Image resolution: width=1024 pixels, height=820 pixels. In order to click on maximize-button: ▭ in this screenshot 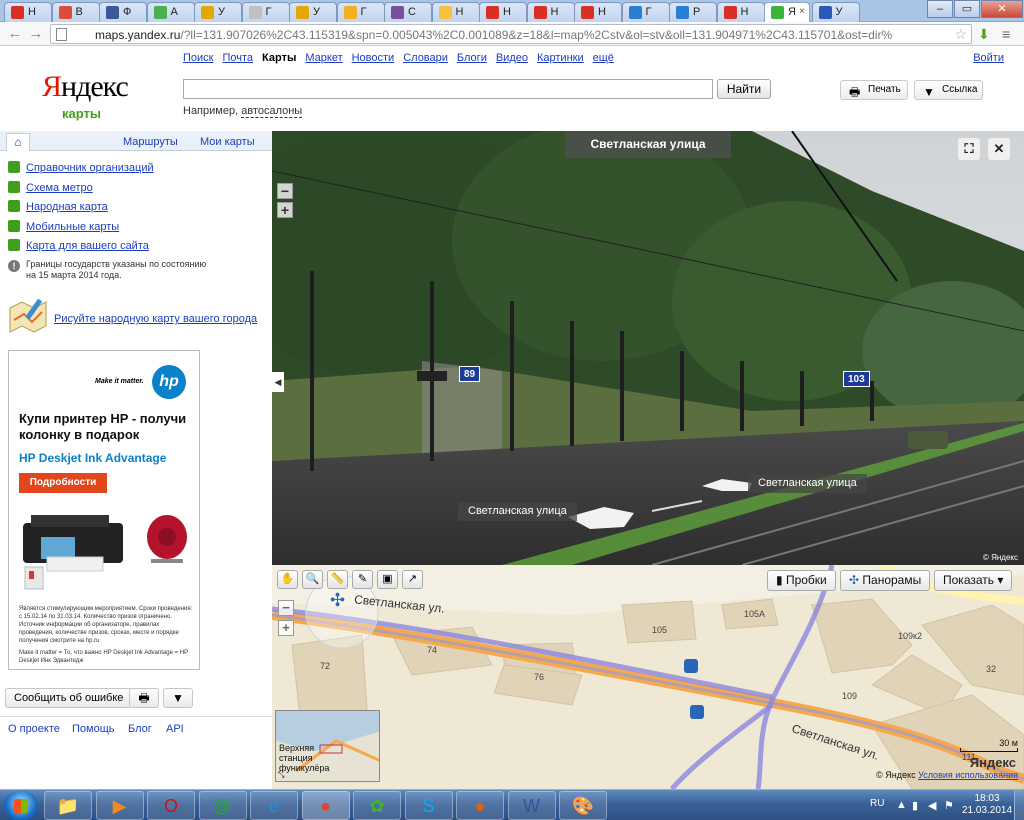, I will do `click(967, 9)`.